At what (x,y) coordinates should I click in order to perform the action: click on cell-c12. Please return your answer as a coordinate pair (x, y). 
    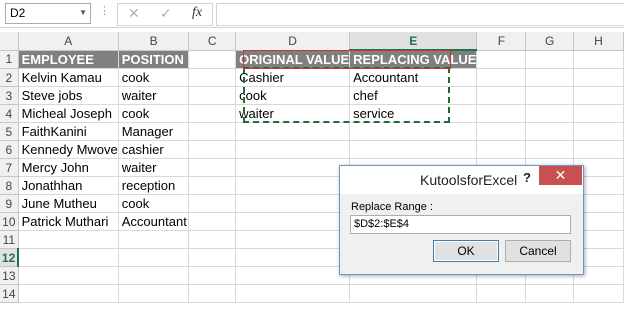
    Looking at the image, I should click on (212, 257).